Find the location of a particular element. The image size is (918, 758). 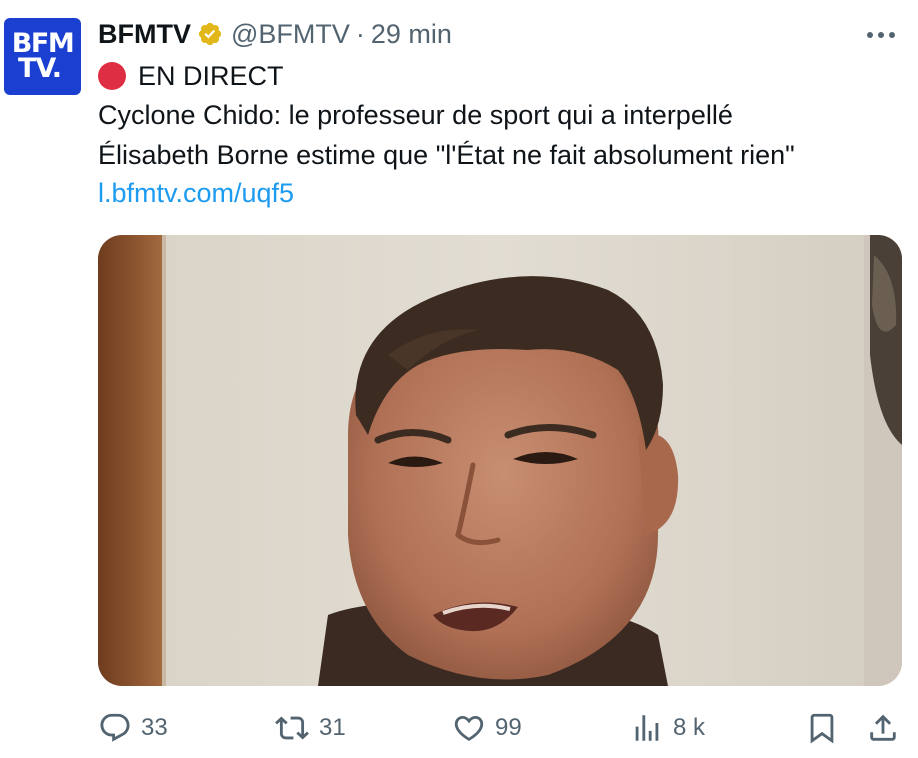

share-button is located at coordinates (883, 728).